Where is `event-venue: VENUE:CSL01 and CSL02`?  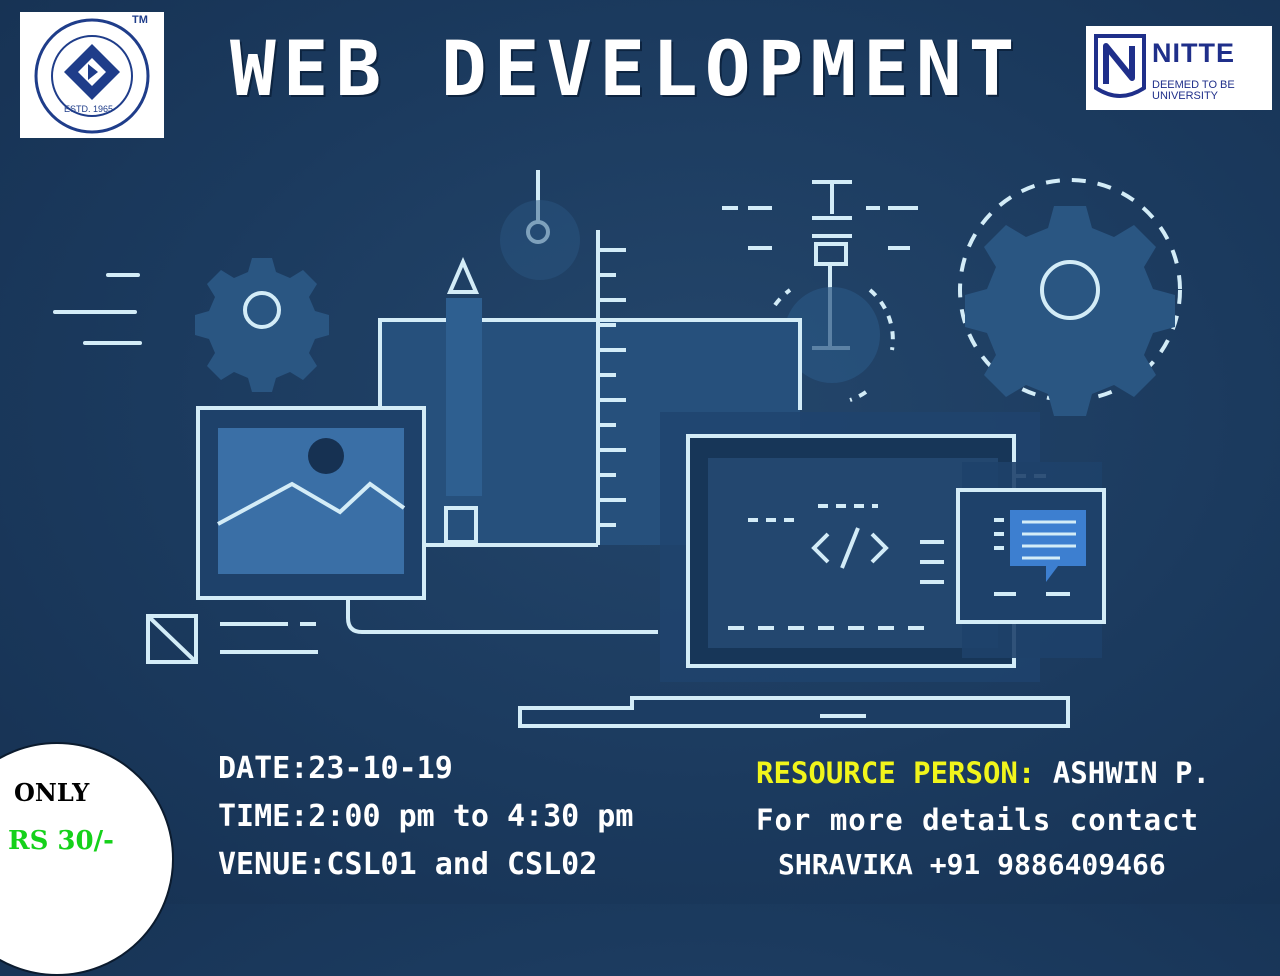
event-venue: VENUE:CSL01 and CSL02 is located at coordinates (408, 864).